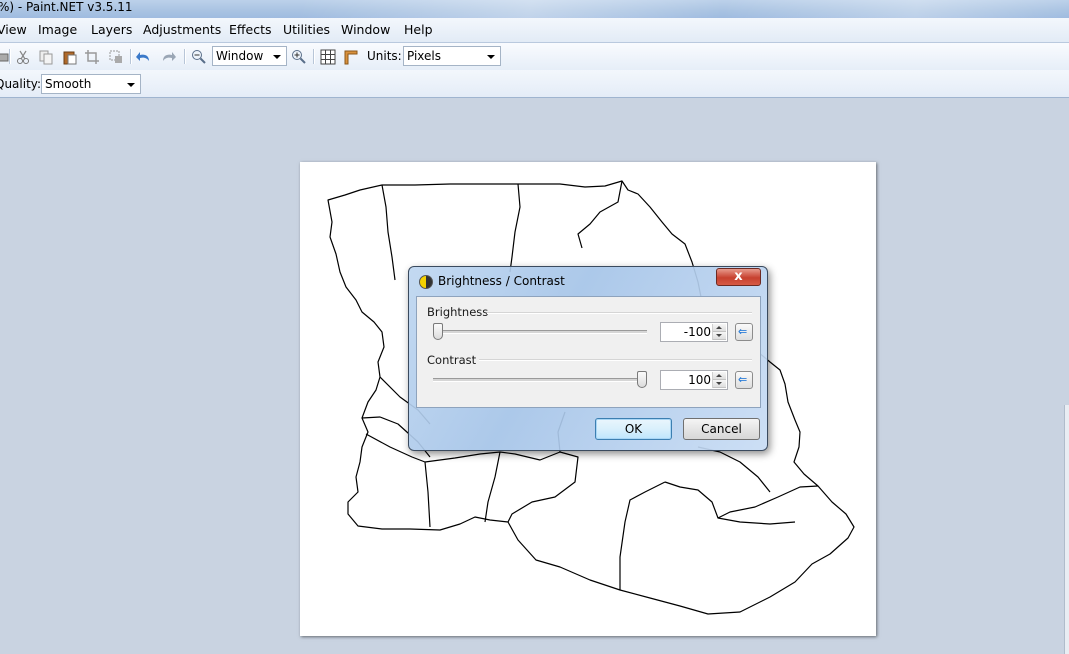 The height and width of the screenshot is (654, 1069). I want to click on dialog-title: Brightness / Contrast, so click(501, 281).